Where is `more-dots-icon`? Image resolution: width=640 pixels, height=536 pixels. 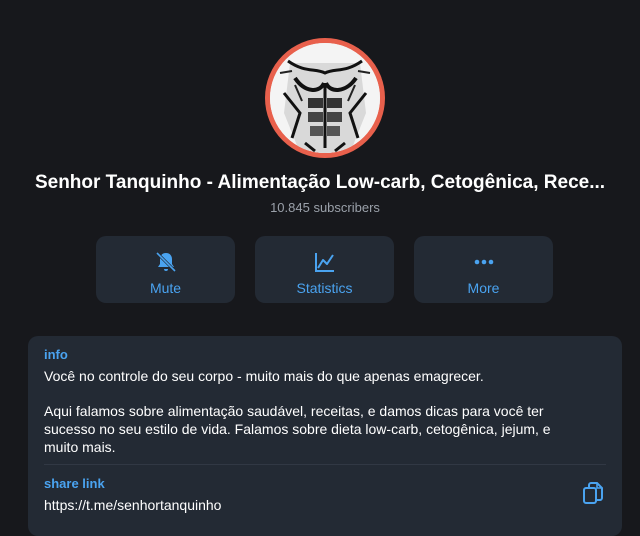
more-dots-icon is located at coordinates (483, 262).